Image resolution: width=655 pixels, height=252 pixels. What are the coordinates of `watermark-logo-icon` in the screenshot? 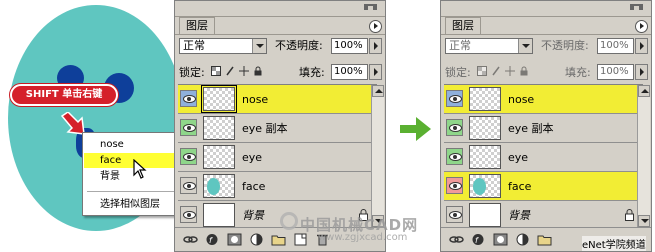 It's located at (289, 221).